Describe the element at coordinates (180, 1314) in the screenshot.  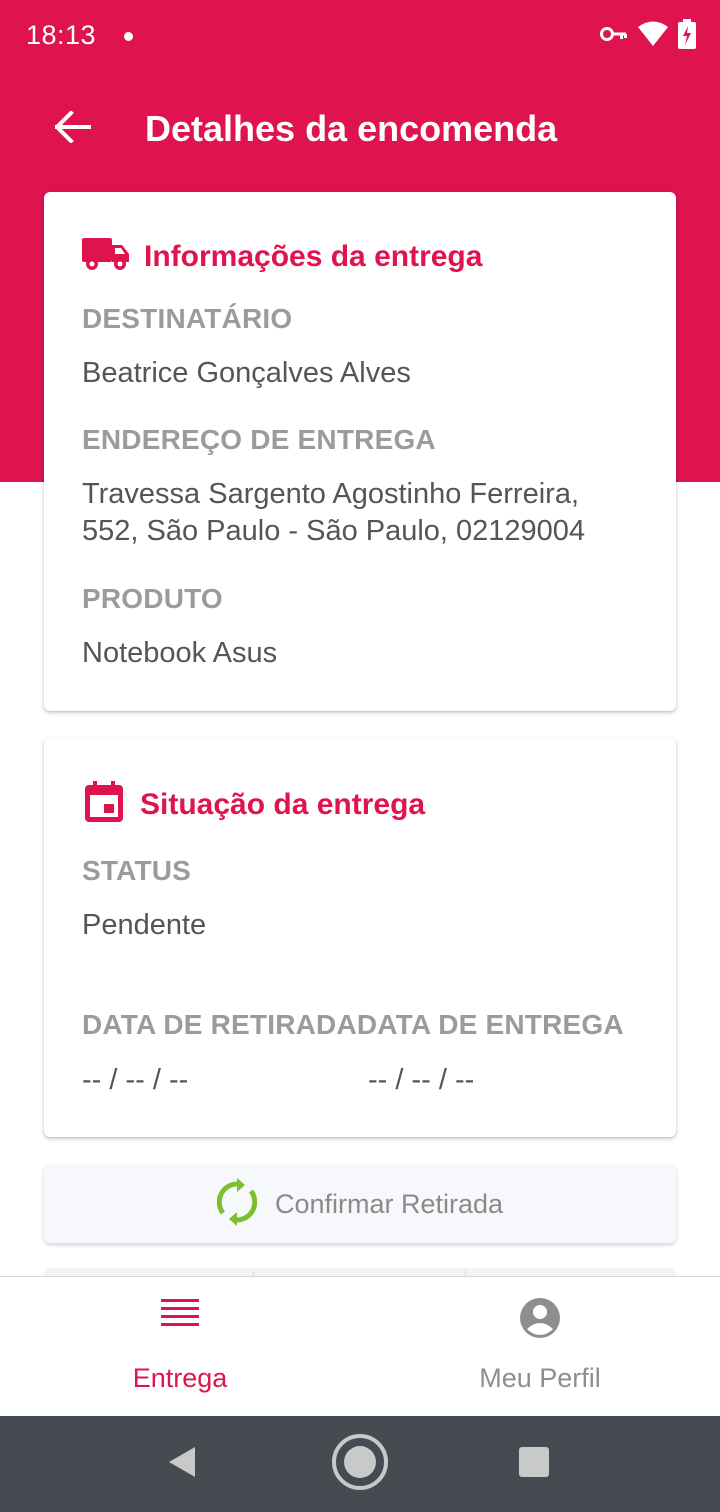
I see `list-icon` at that location.